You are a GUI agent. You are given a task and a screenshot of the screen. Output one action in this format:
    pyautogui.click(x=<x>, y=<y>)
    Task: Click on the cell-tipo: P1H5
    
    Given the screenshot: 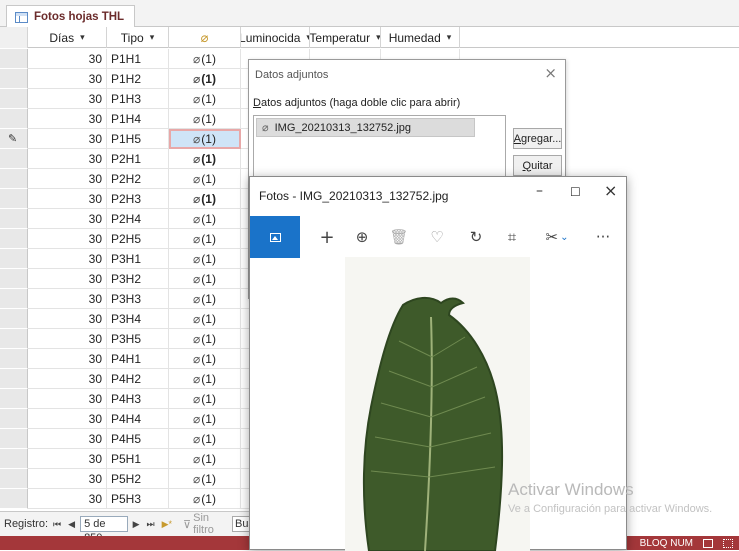 What is the action you would take?
    pyautogui.click(x=138, y=139)
    